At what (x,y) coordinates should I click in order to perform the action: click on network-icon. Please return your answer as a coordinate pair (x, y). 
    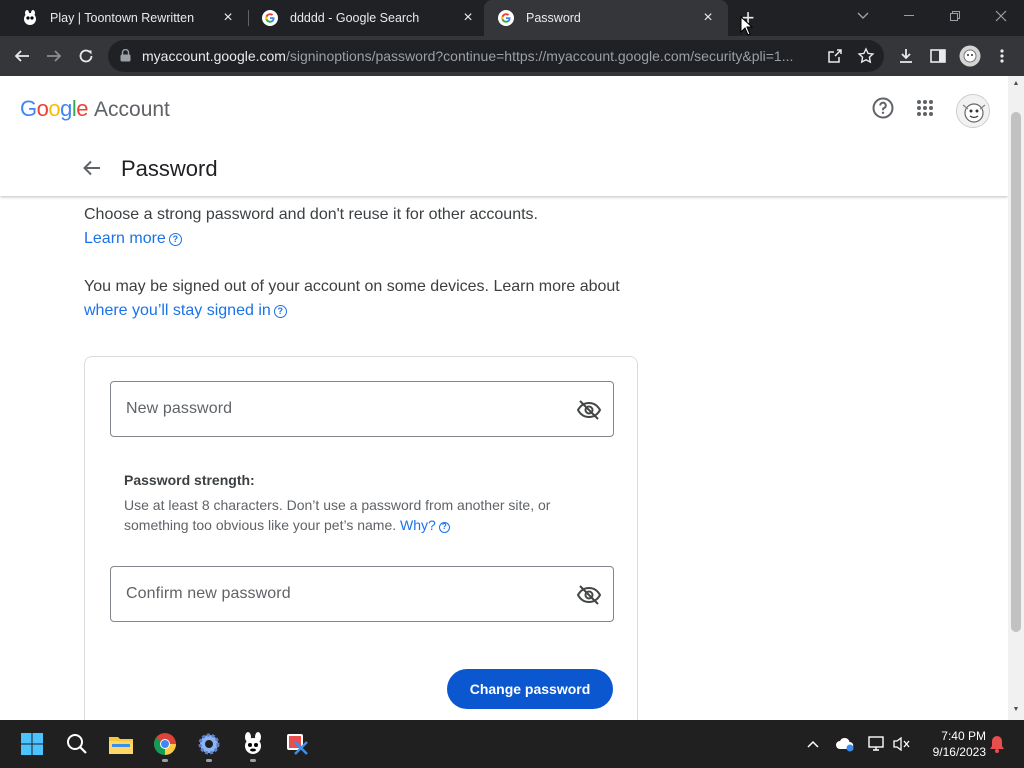
    Looking at the image, I should click on (877, 744).